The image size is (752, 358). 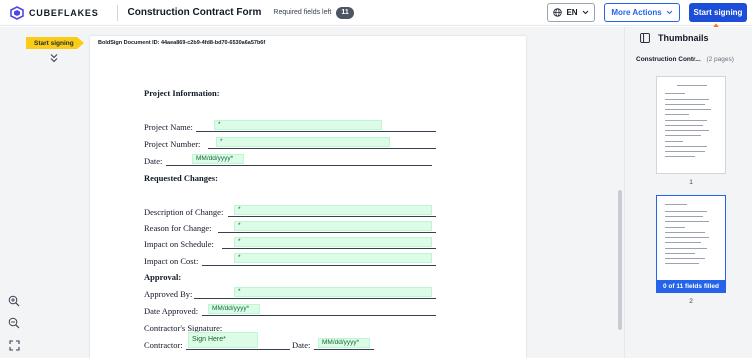 What do you see at coordinates (333, 242) in the screenshot?
I see `impact-on-schedule-field: *` at bounding box center [333, 242].